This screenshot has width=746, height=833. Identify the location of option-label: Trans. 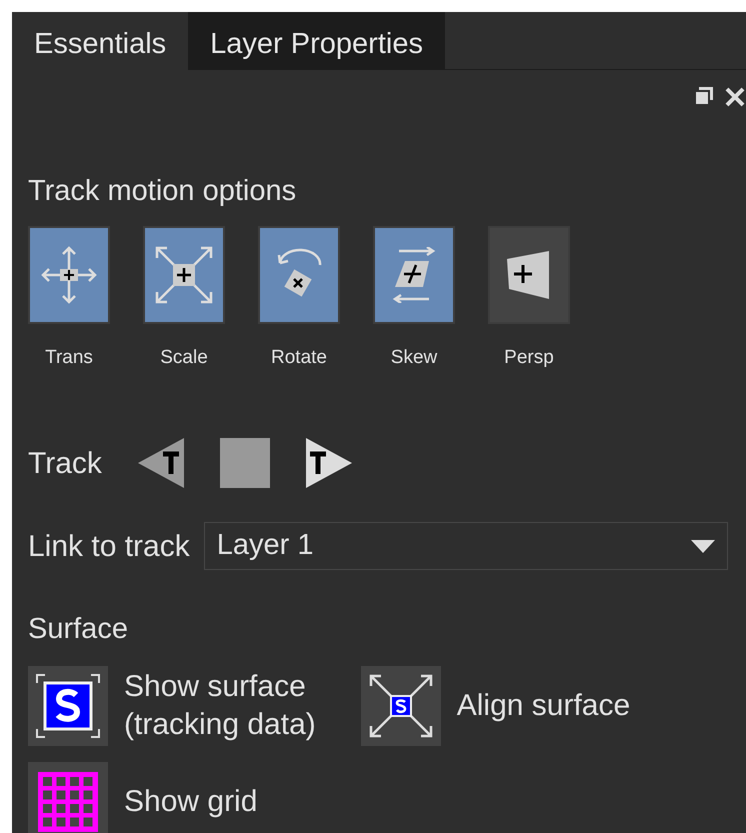
(69, 358).